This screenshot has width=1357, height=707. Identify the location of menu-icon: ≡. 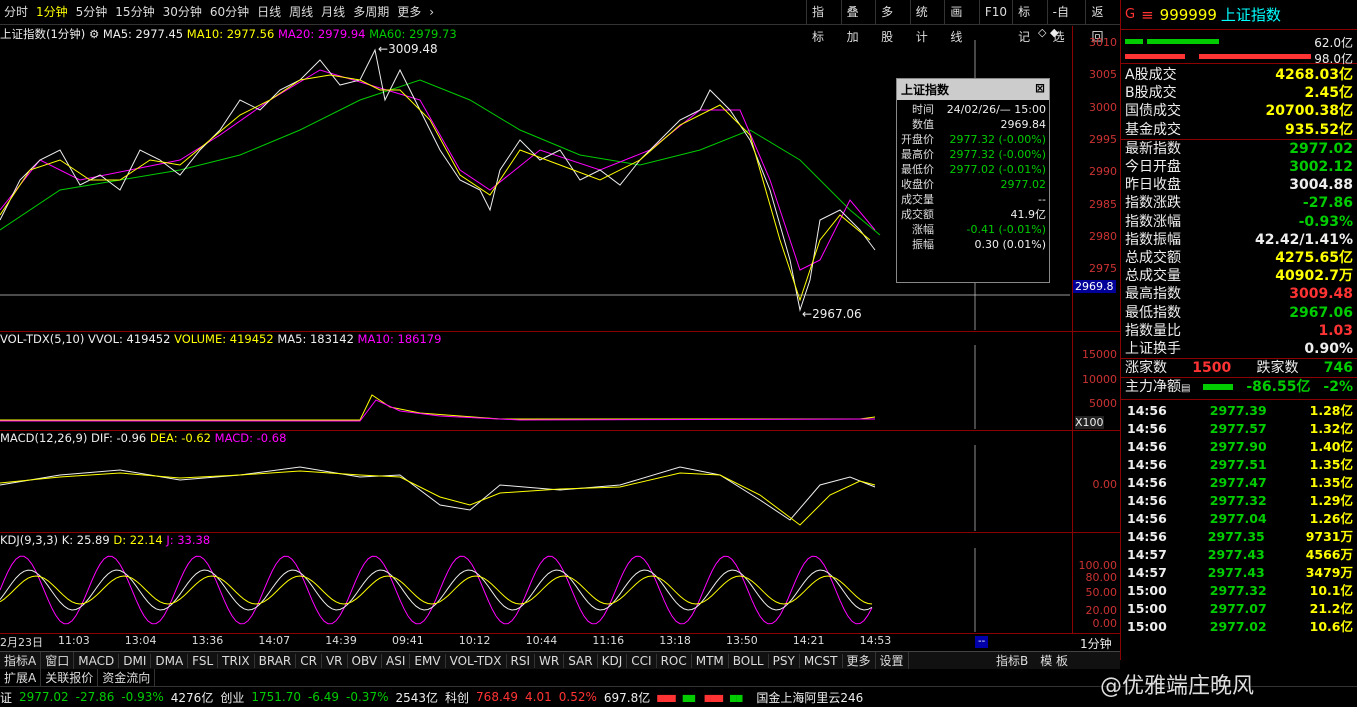
(1147, 15).